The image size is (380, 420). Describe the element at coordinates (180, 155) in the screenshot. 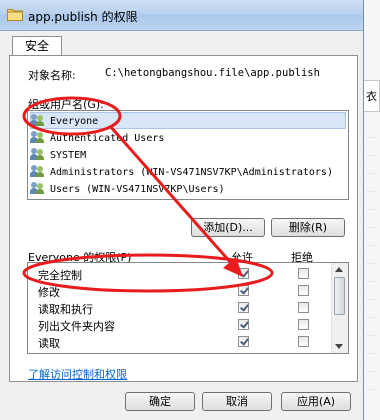

I see `list-item-system: SYSTEM` at that location.